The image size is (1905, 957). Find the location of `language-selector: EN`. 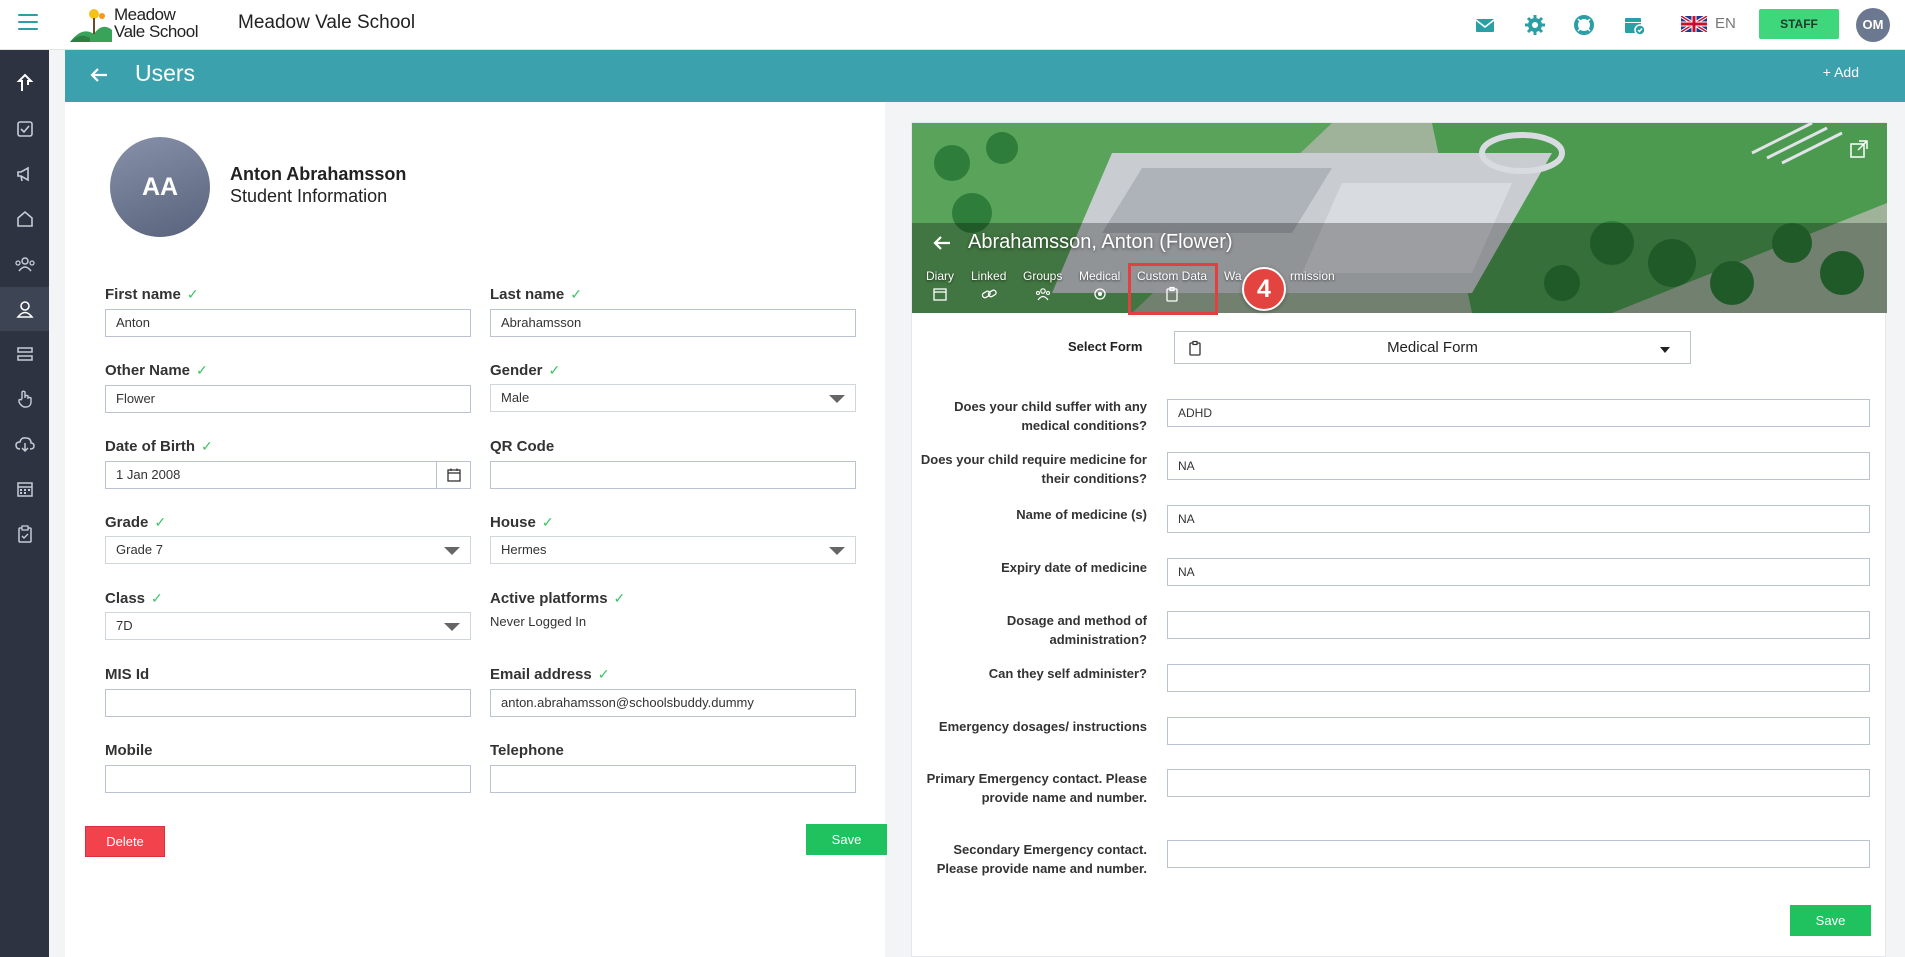

language-selector: EN is located at coordinates (1725, 23).